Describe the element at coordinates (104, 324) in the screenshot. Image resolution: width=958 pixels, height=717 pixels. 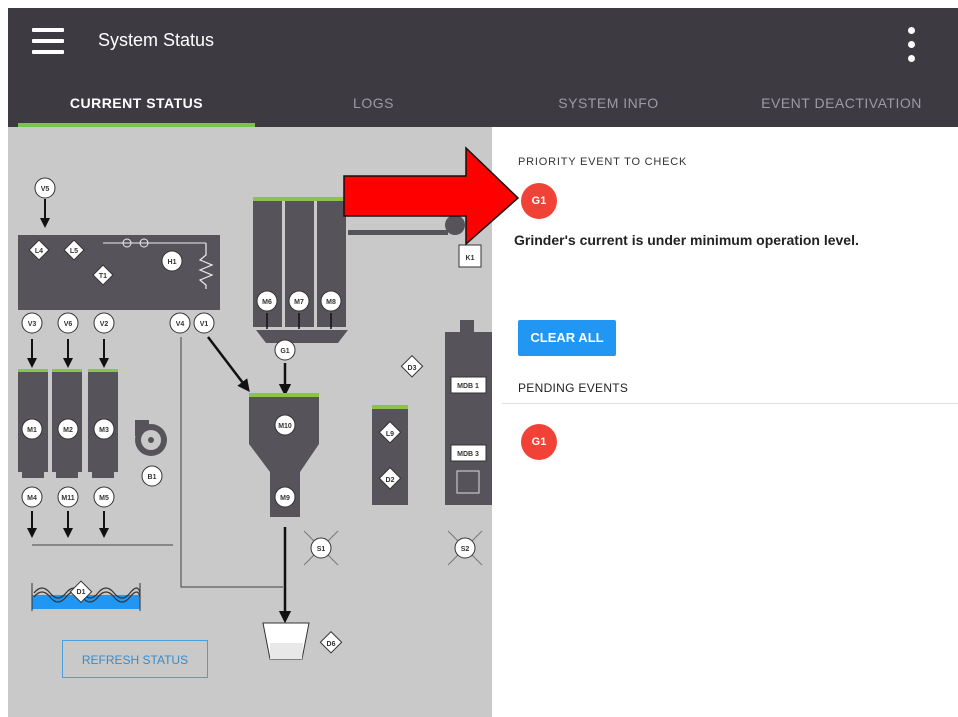
I see `svg-text: V2` at that location.